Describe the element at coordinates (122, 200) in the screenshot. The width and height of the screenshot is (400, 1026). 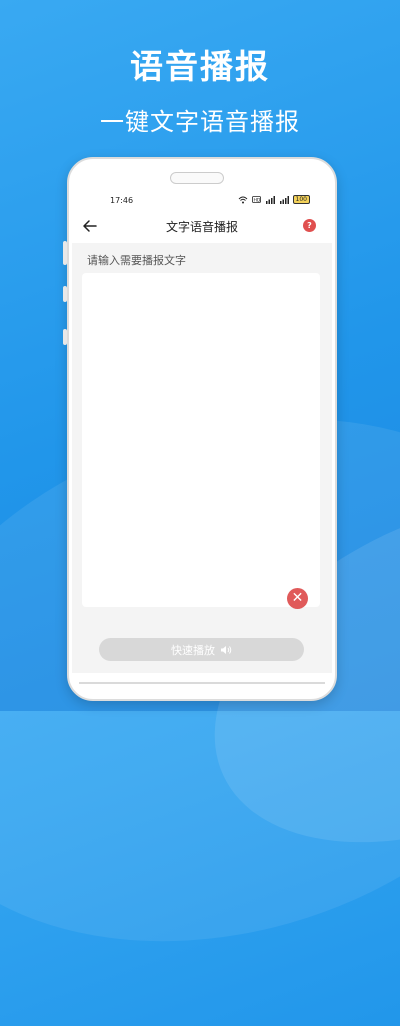
I see `status-time: 17:46` at that location.